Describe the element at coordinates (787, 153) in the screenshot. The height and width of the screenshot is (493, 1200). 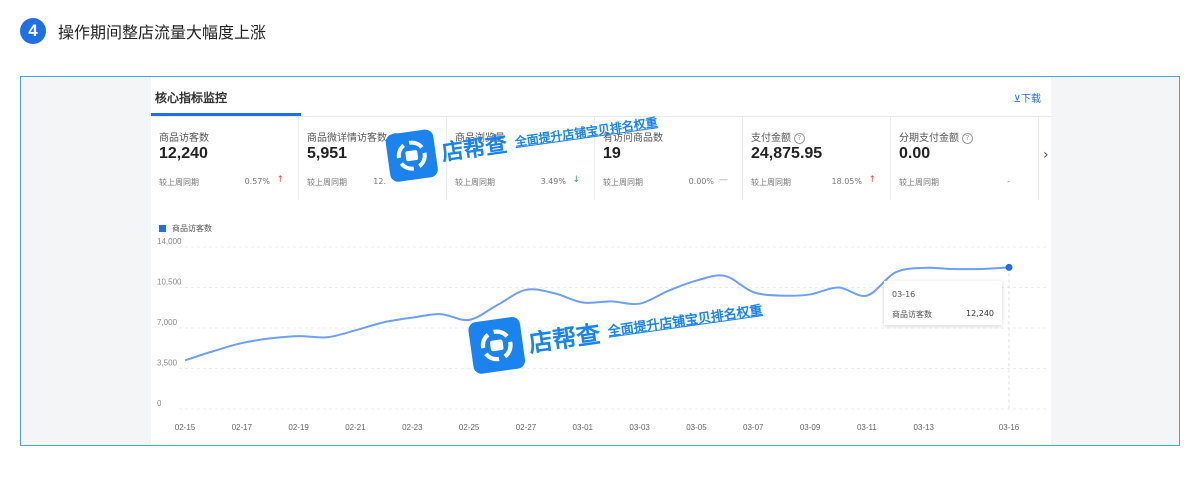
I see `metric-value: 24,875.95` at that location.